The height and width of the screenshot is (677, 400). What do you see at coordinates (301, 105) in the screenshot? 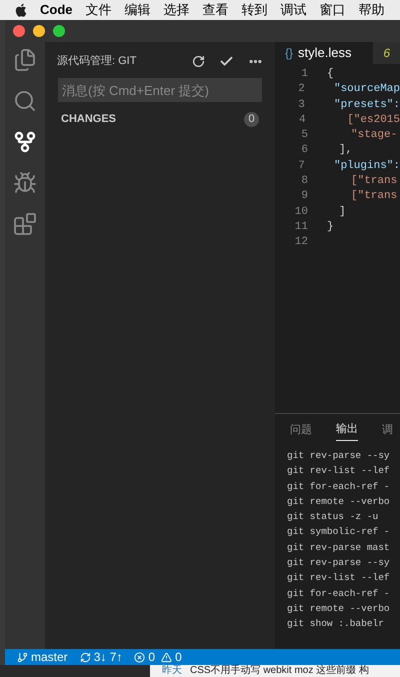
I see `line-number: 3` at bounding box center [301, 105].